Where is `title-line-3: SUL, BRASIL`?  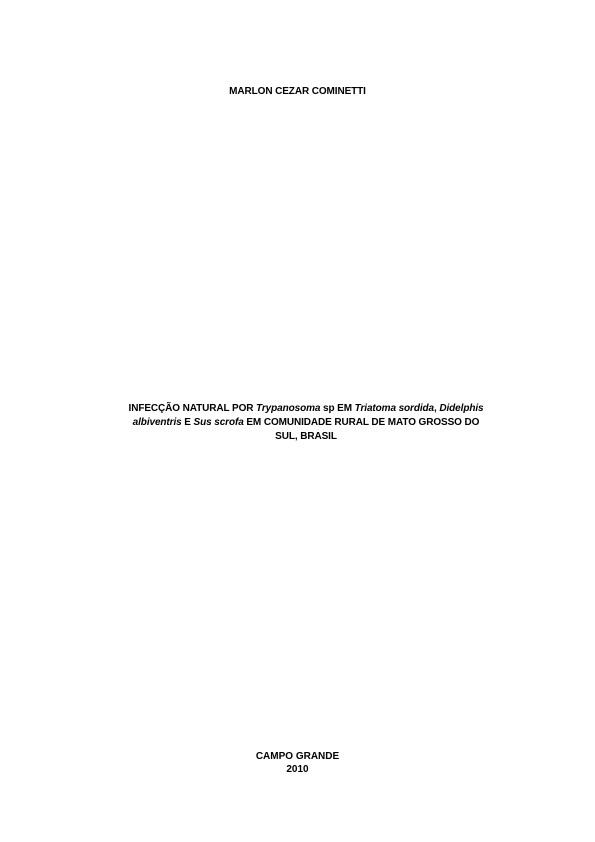 title-line-3: SUL, BRASIL is located at coordinates (306, 436).